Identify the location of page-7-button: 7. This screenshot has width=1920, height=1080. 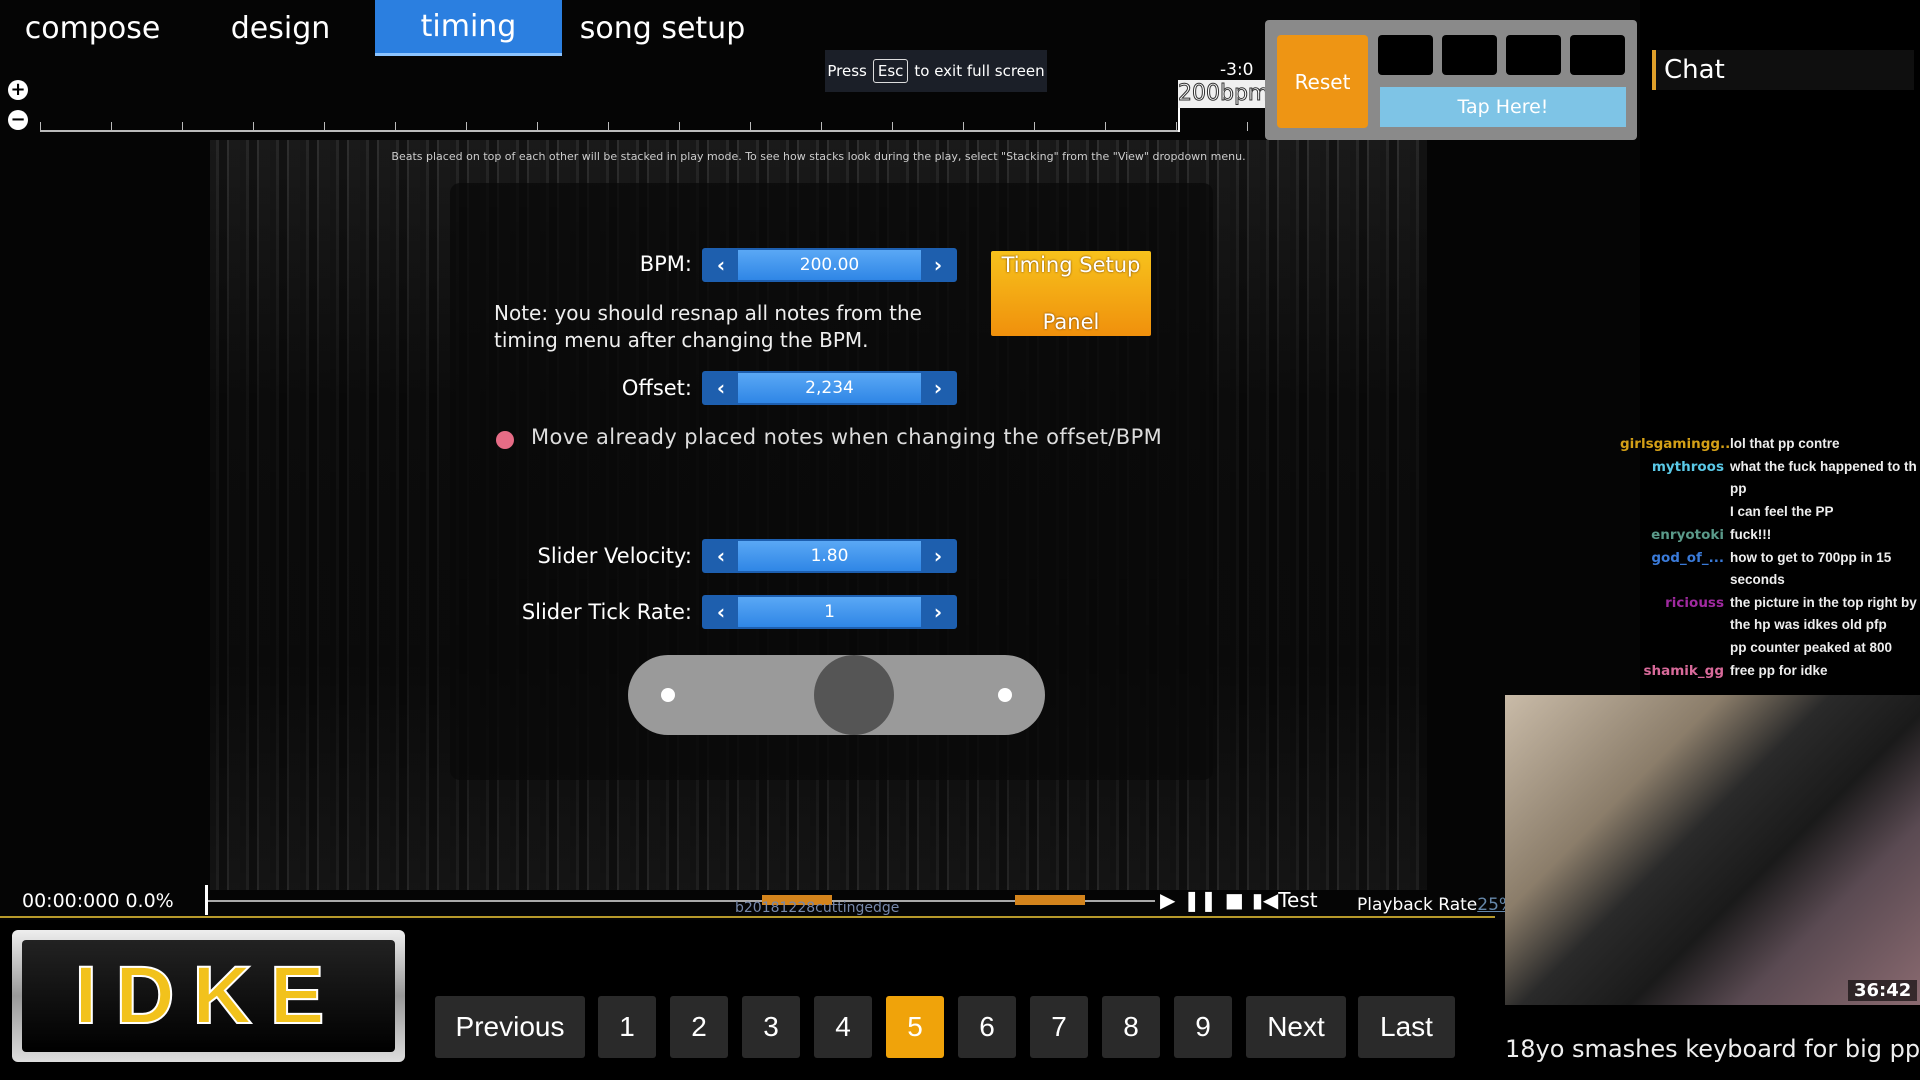
(1059, 1027).